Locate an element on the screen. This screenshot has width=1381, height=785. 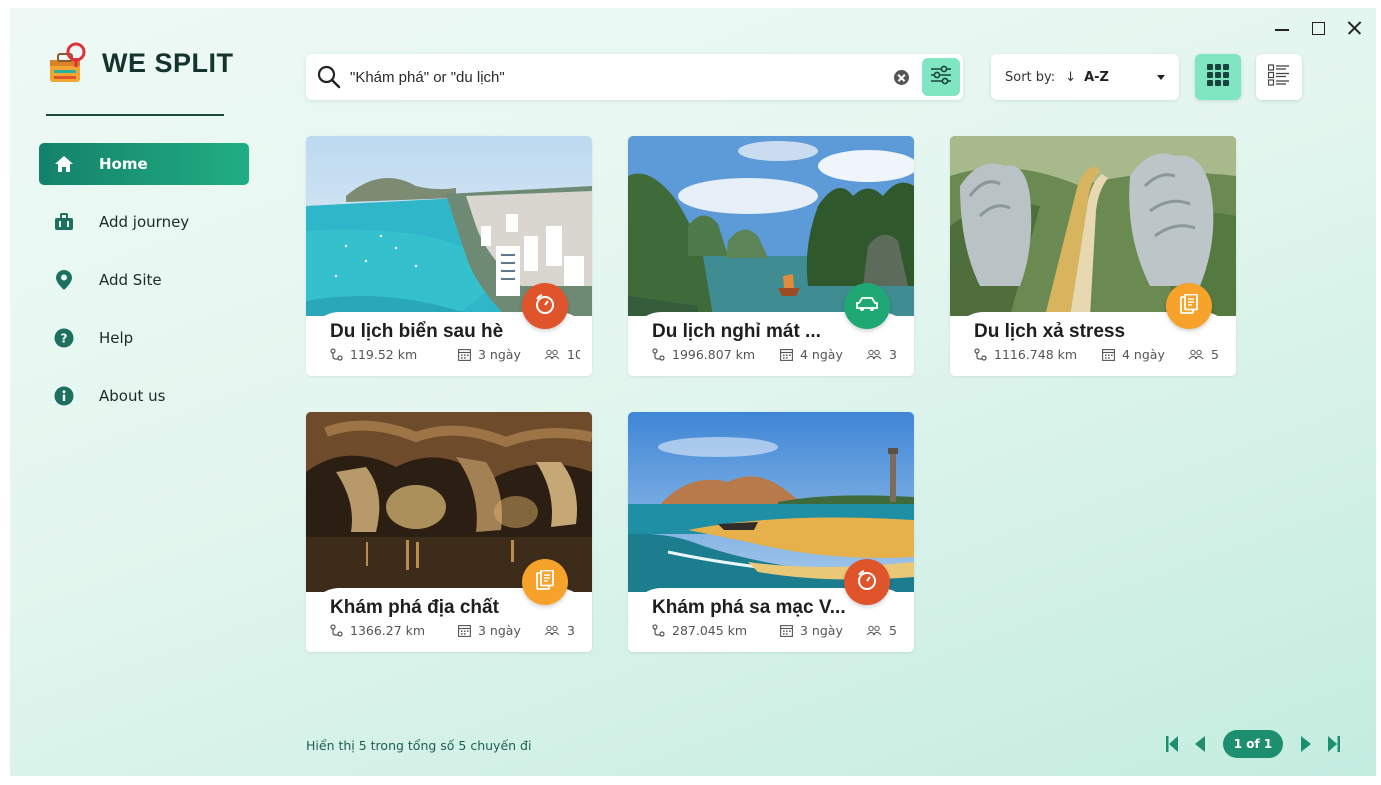
journey-distance: 1116.748 km is located at coordinates (1025, 354).